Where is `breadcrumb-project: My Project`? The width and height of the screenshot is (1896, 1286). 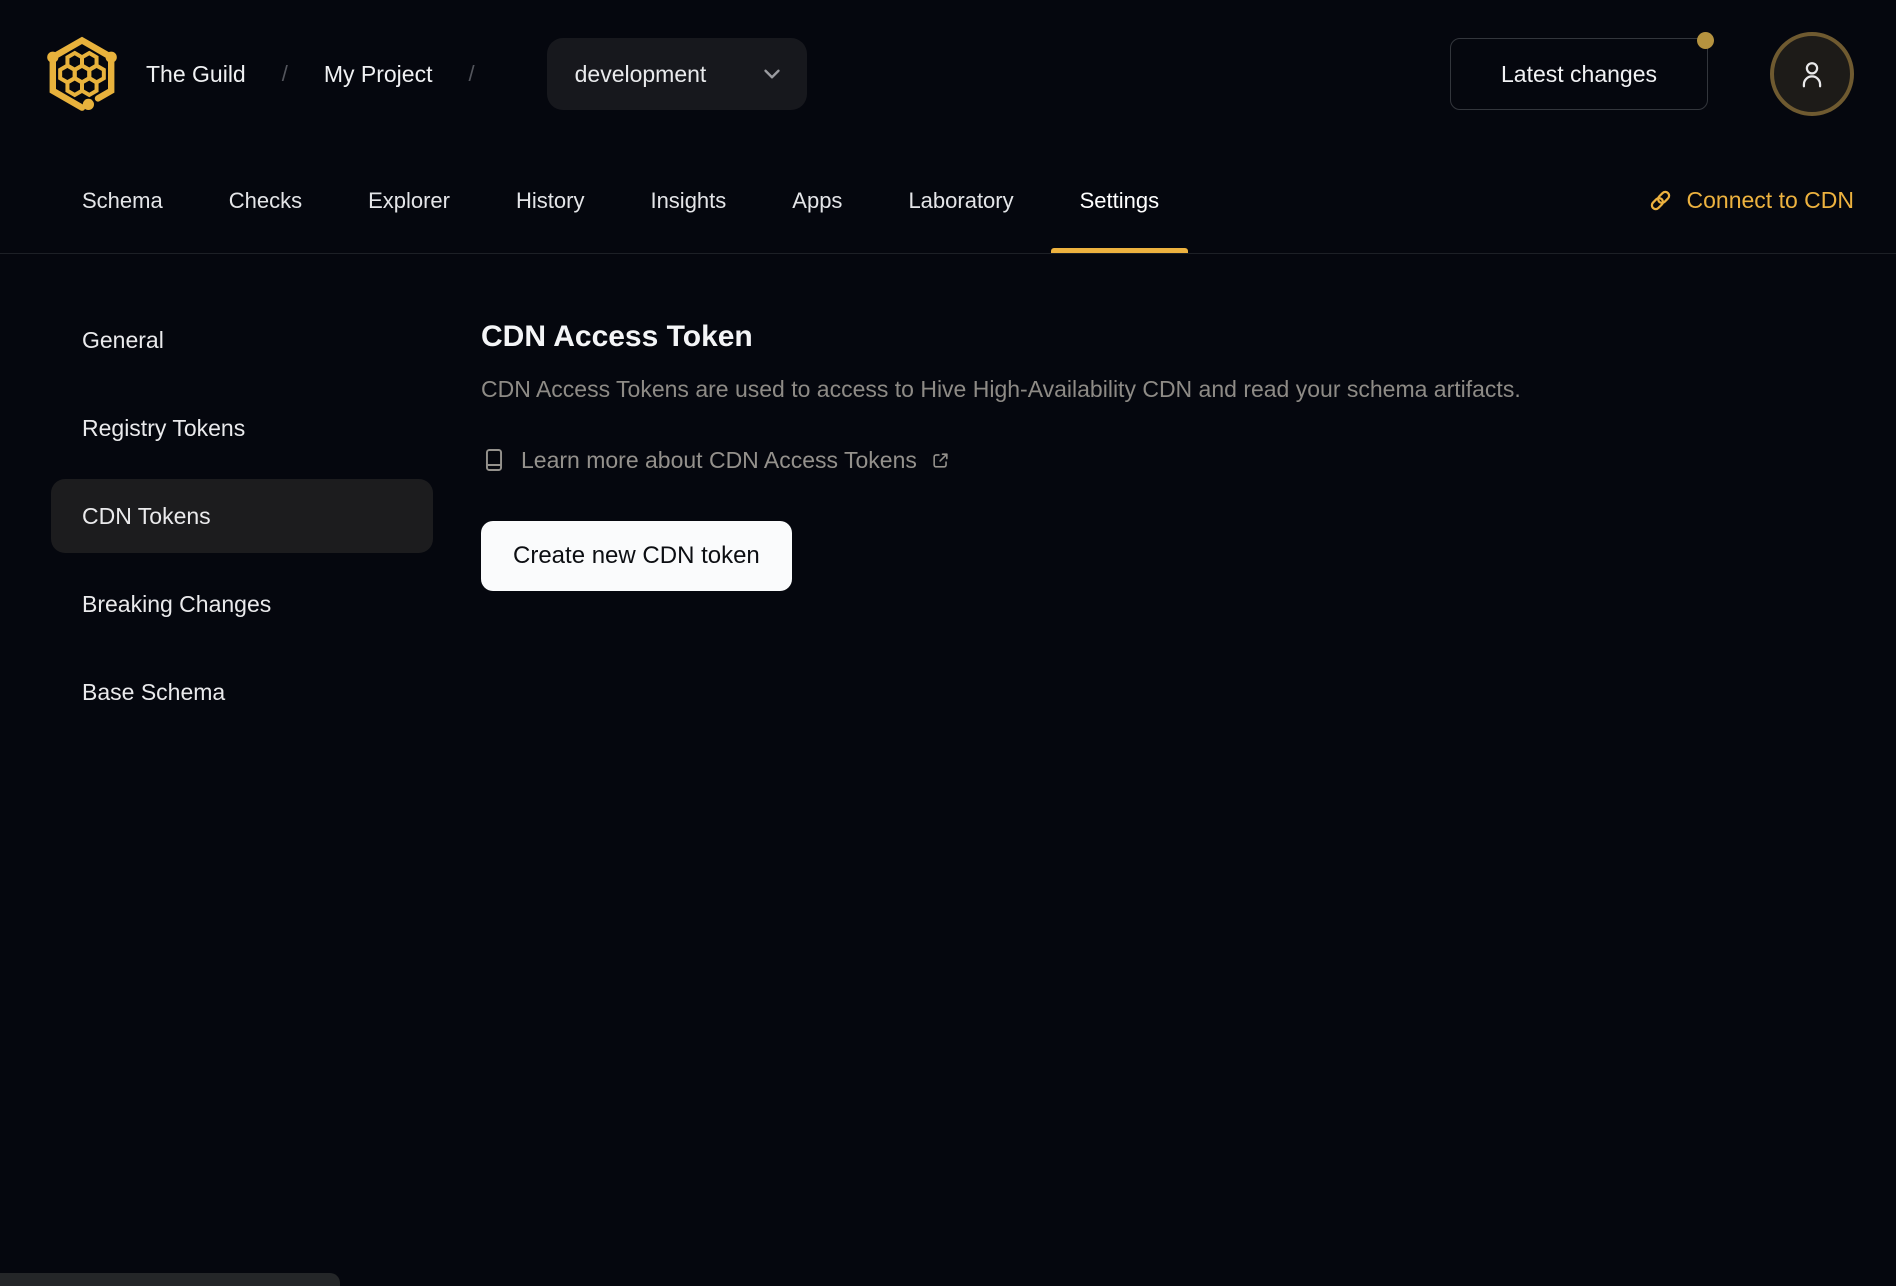 breadcrumb-project: My Project is located at coordinates (378, 74).